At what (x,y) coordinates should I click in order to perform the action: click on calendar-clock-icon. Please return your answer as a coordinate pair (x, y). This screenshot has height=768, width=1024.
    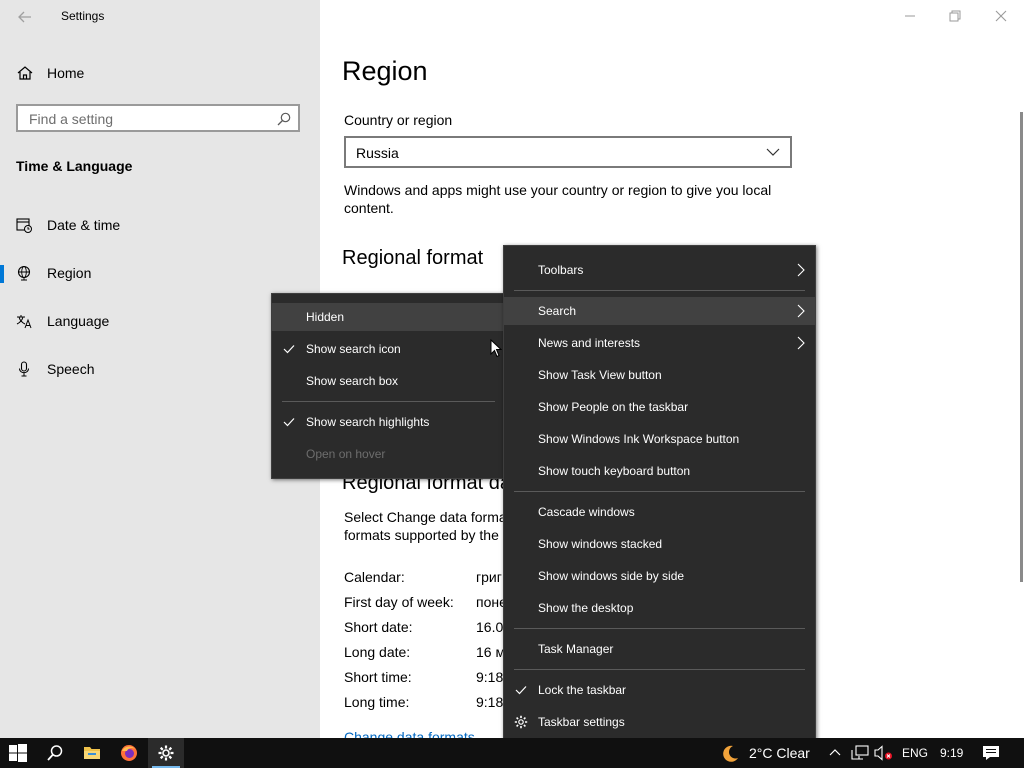
    Looking at the image, I should click on (24, 225).